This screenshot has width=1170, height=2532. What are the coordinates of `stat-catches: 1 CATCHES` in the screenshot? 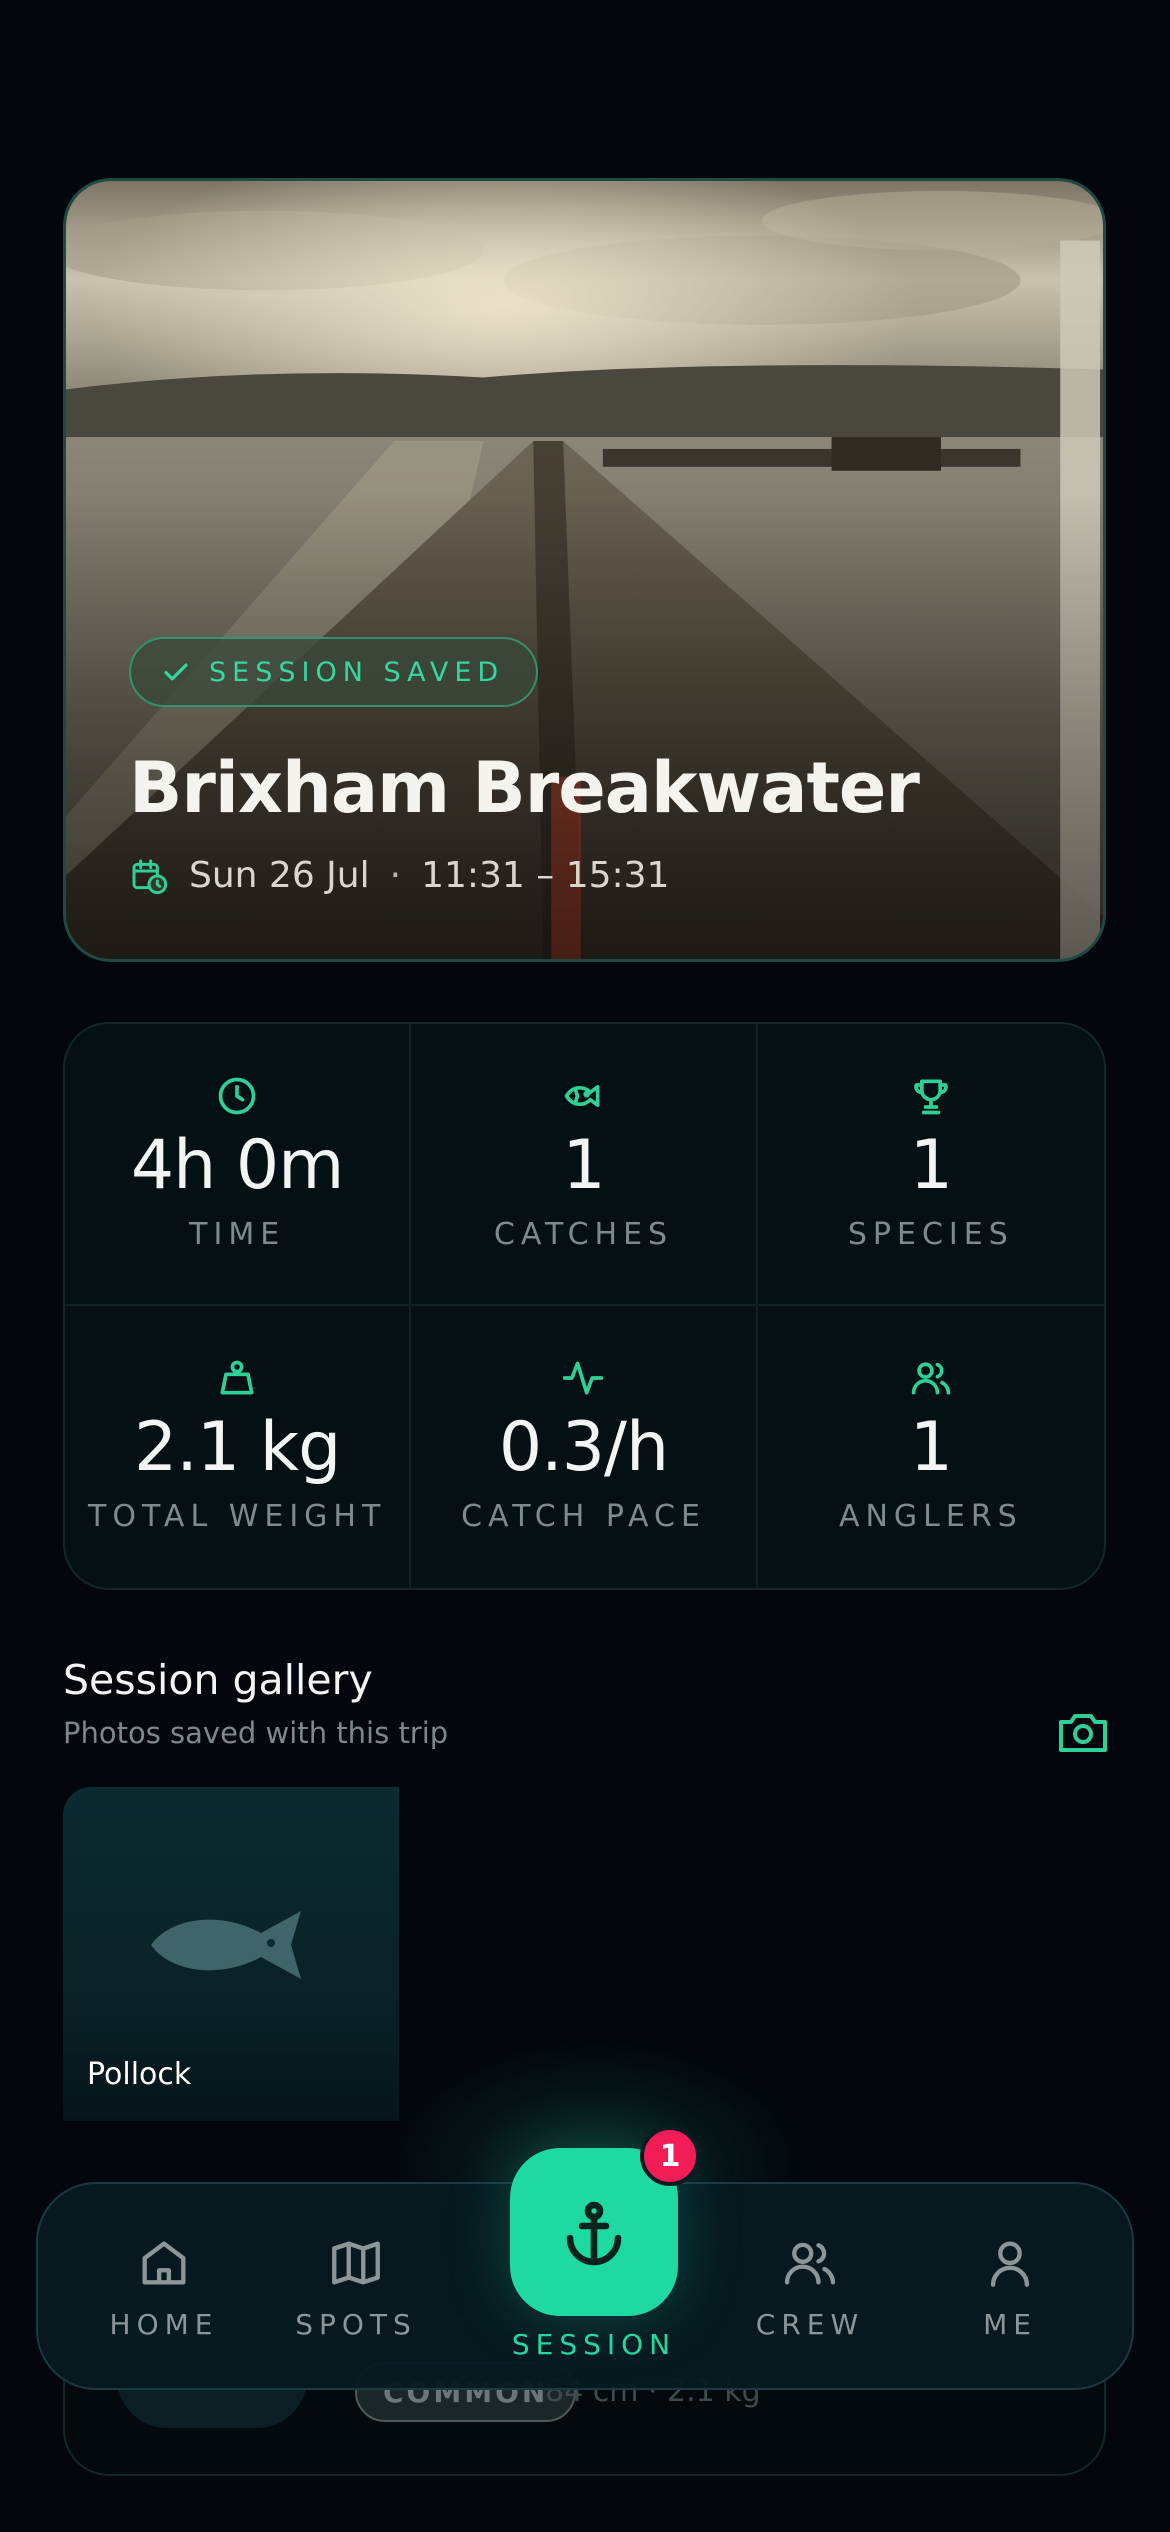 It's located at (584, 1165).